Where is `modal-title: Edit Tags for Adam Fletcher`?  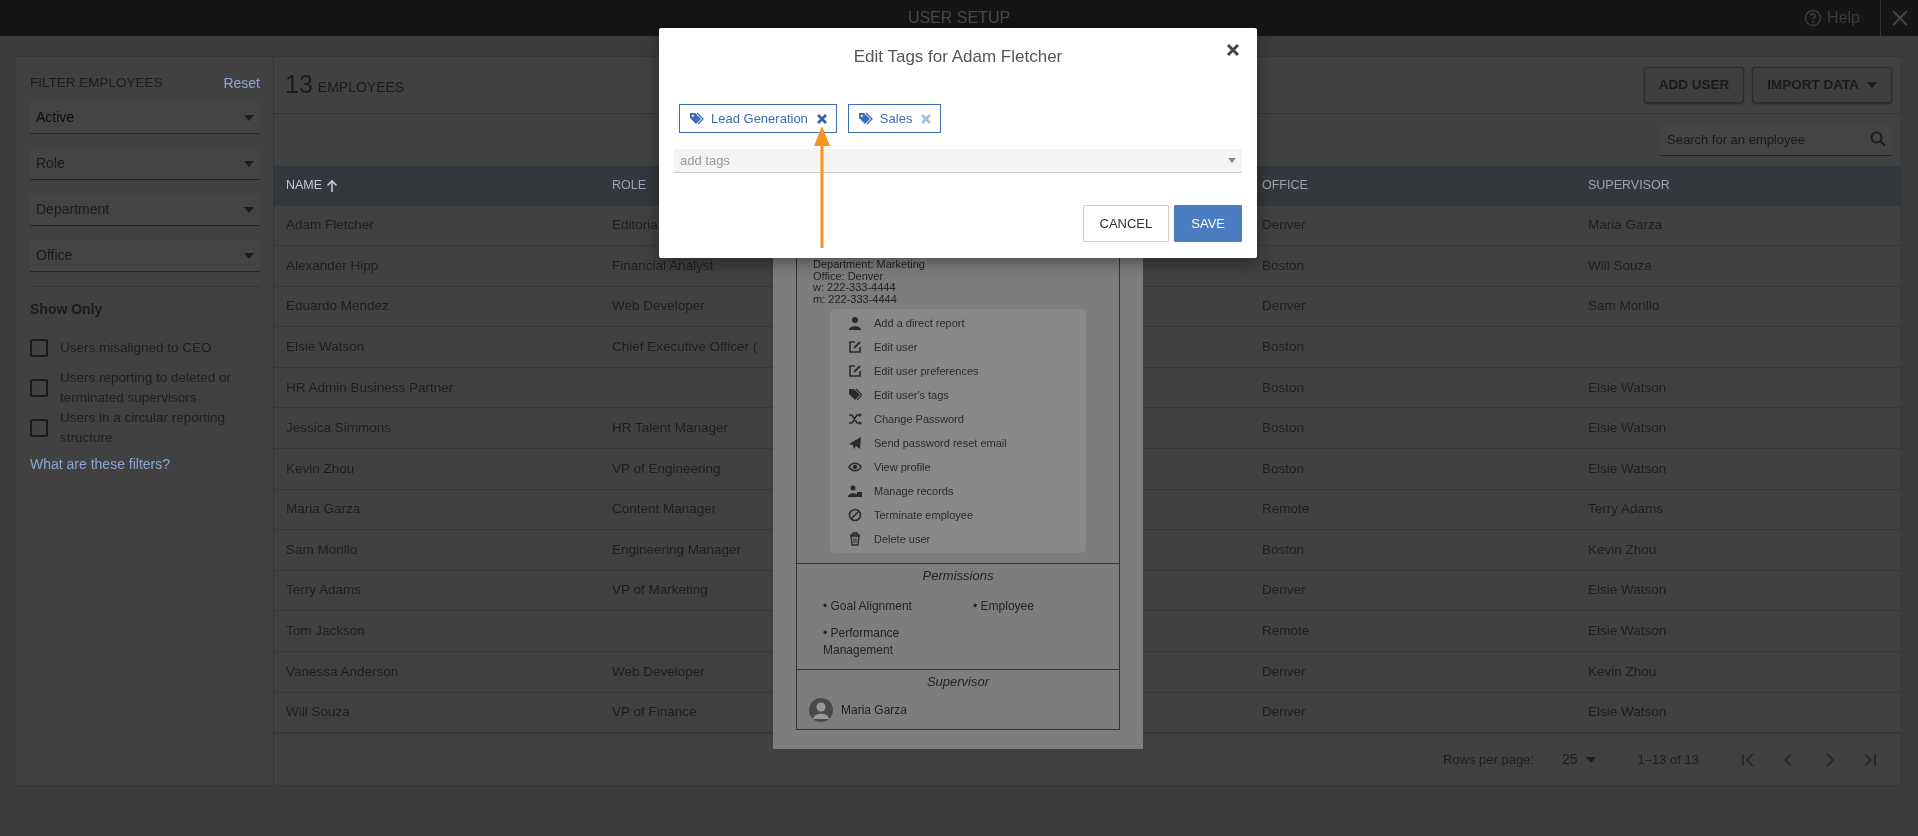
modal-title: Edit Tags for Adam Fletcher is located at coordinates (958, 57).